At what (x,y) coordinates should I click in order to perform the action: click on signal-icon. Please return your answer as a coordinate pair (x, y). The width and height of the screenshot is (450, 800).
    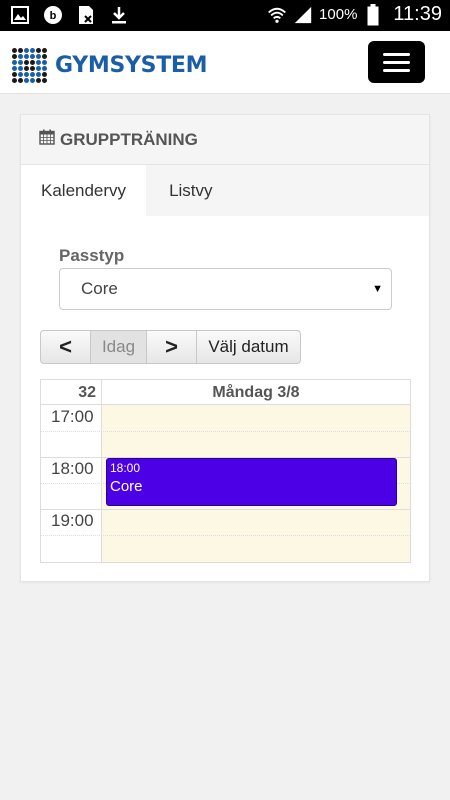
    Looking at the image, I should click on (303, 15).